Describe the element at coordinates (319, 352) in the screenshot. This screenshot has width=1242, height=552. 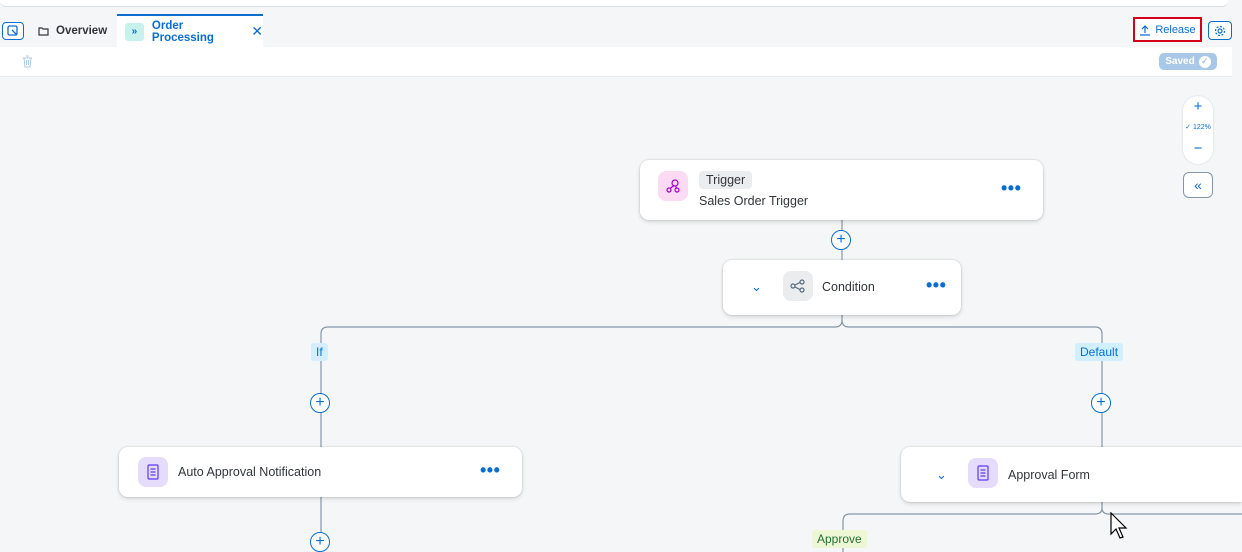
I see `if-branch-tag: If` at that location.